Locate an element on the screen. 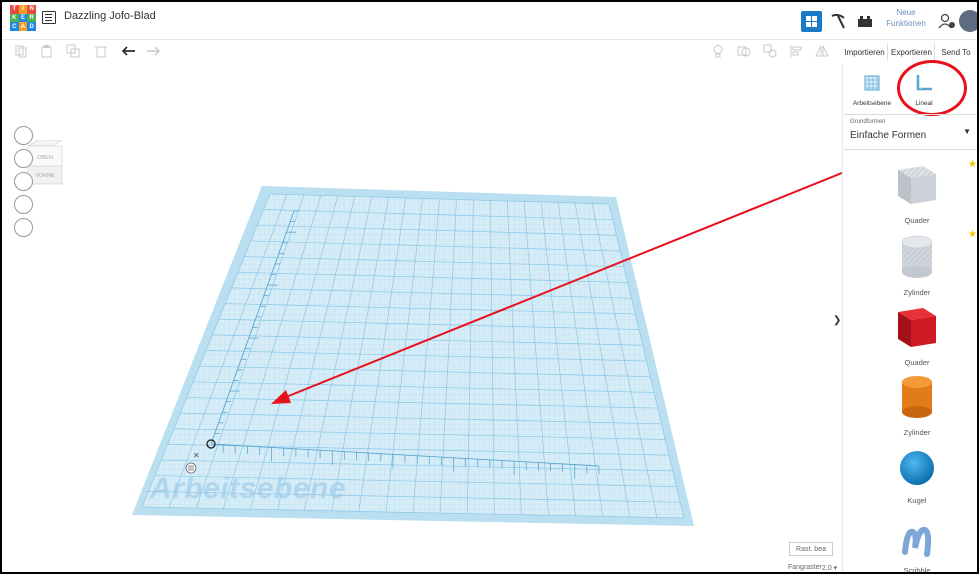 Image resolution: width=979 pixels, height=574 pixels. fit-view-button is located at coordinates (23, 158).